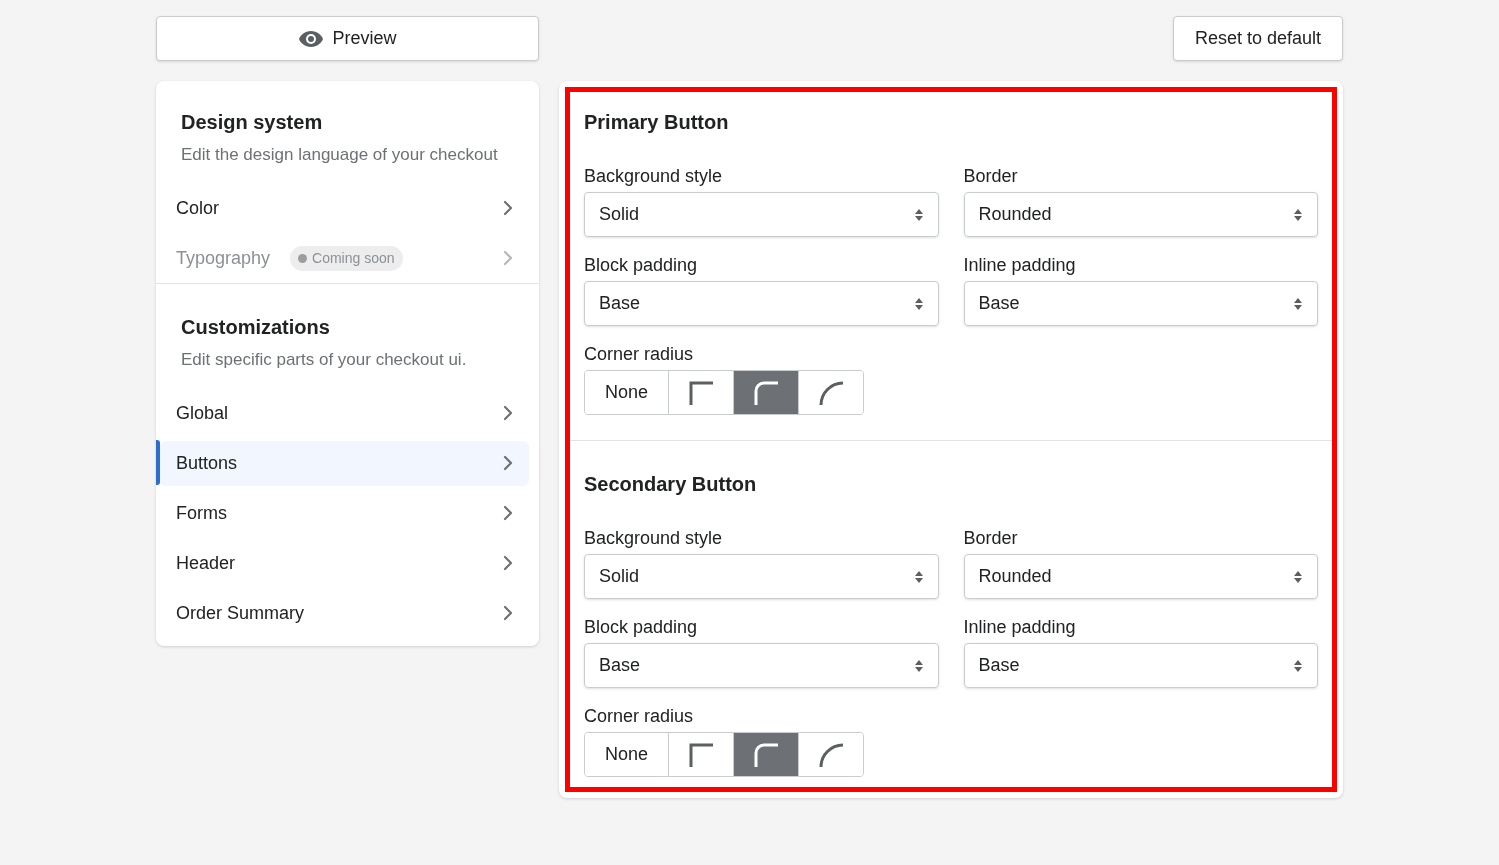 This screenshot has height=865, width=1499. Describe the element at coordinates (311, 38) in the screenshot. I see `eye-icon` at that location.